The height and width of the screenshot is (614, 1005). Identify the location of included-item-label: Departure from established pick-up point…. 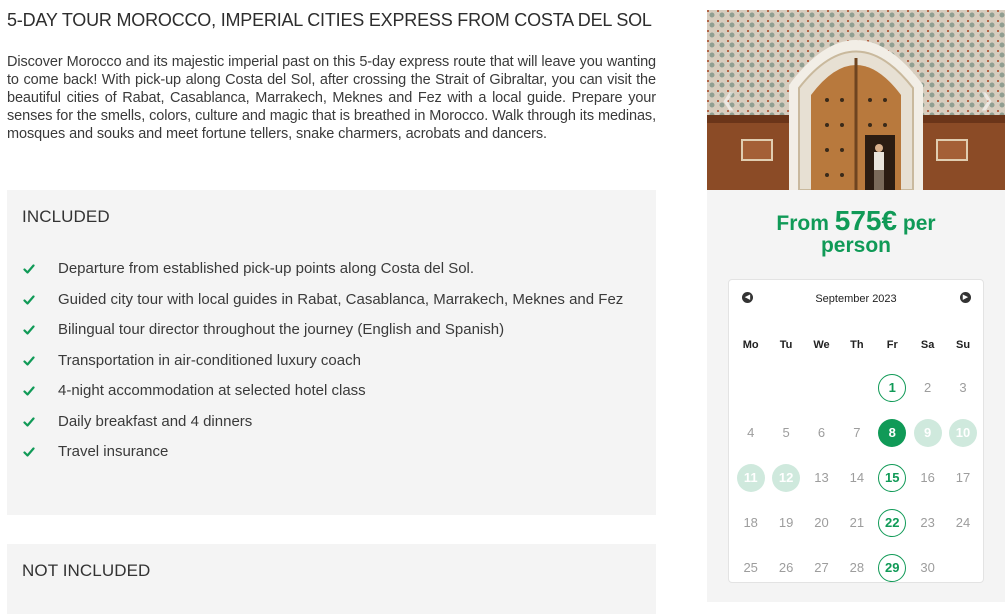
(266, 268).